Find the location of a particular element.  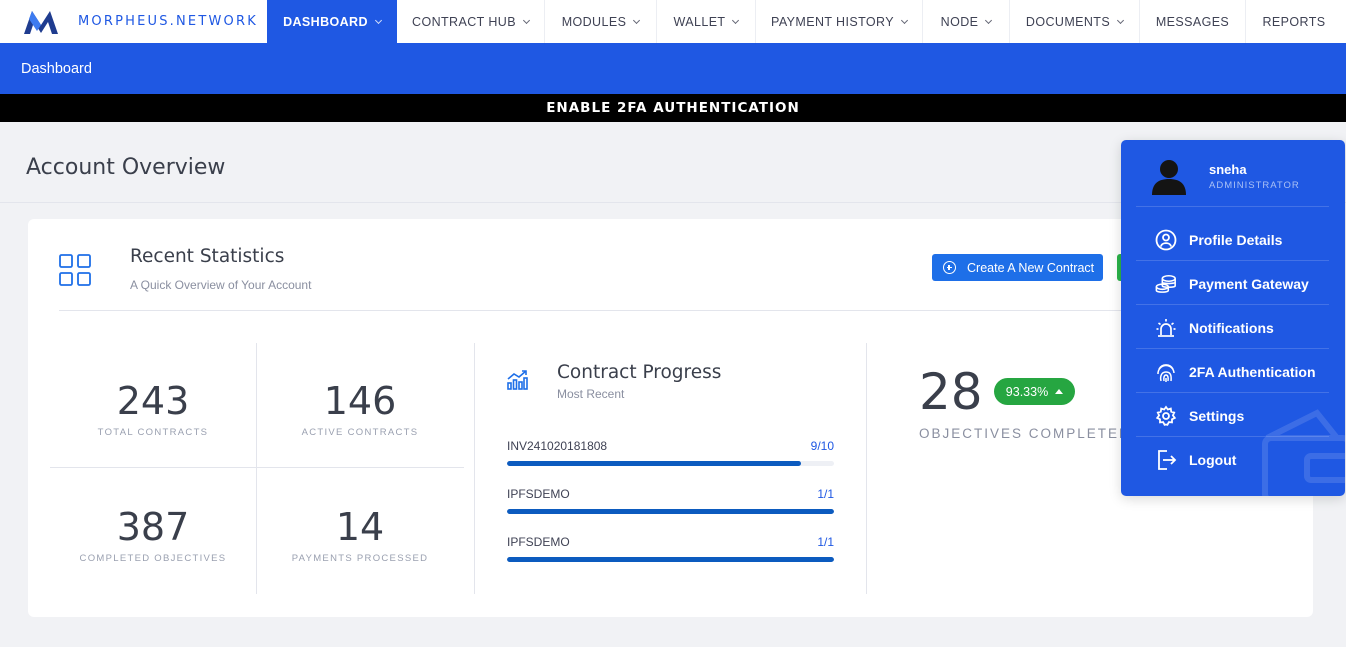

stat-label: PAYMENTS PROCESSED is located at coordinates (360, 558).